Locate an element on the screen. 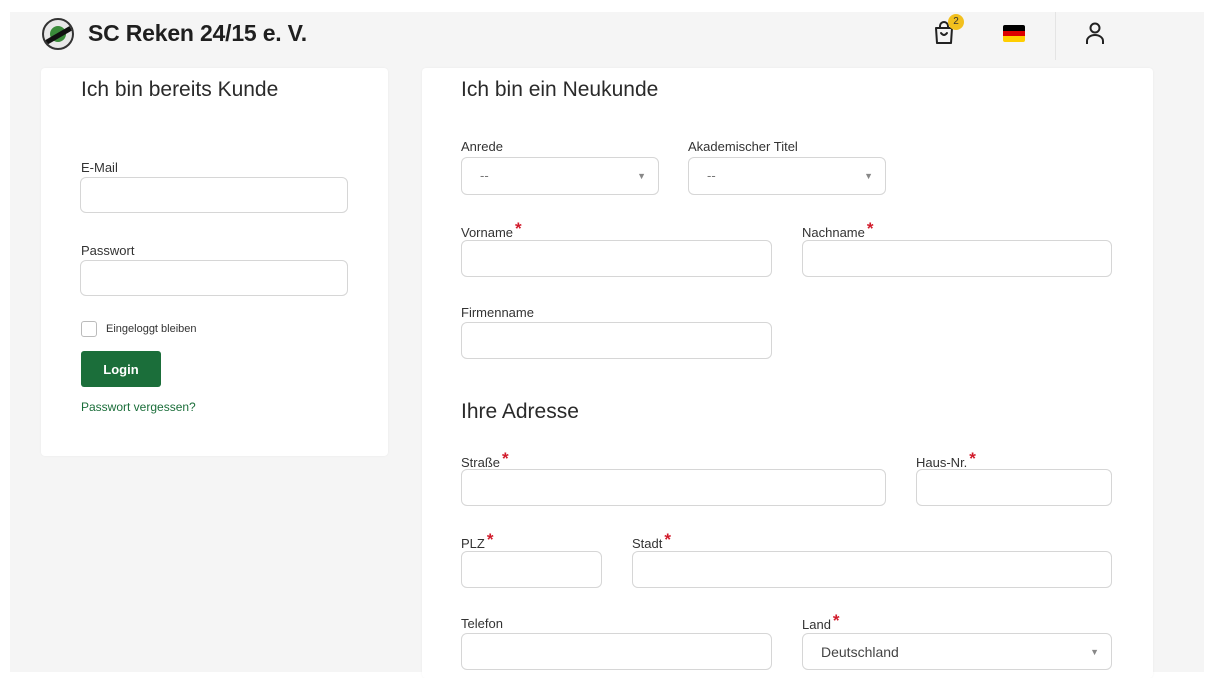  house-number-label-text: Haus-Nr. is located at coordinates (942, 462).